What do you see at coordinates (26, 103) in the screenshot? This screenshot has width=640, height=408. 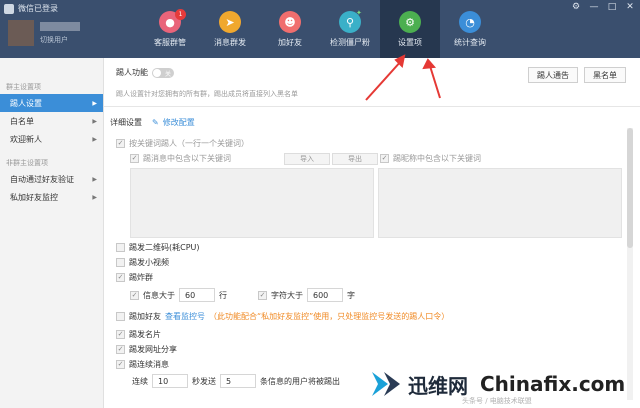 I see `sidebar-item-label: 踢人设置` at bounding box center [26, 103].